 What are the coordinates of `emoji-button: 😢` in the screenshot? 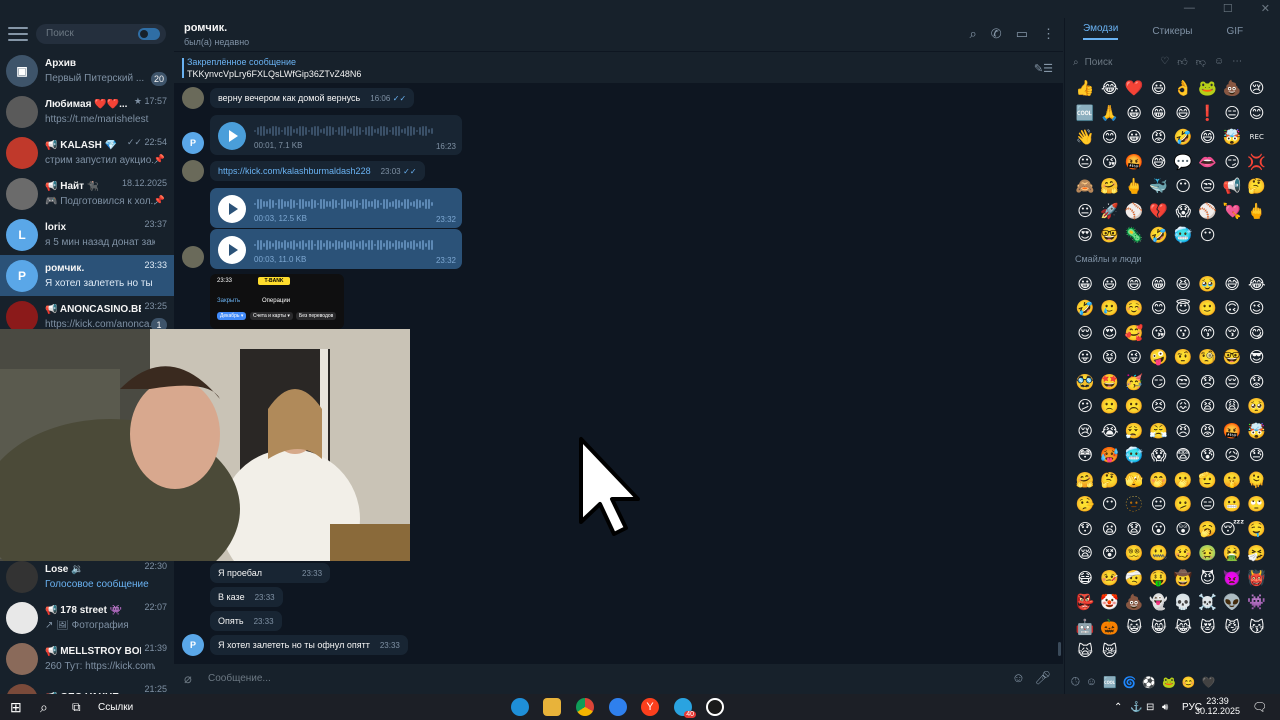 It's located at (1085, 431).